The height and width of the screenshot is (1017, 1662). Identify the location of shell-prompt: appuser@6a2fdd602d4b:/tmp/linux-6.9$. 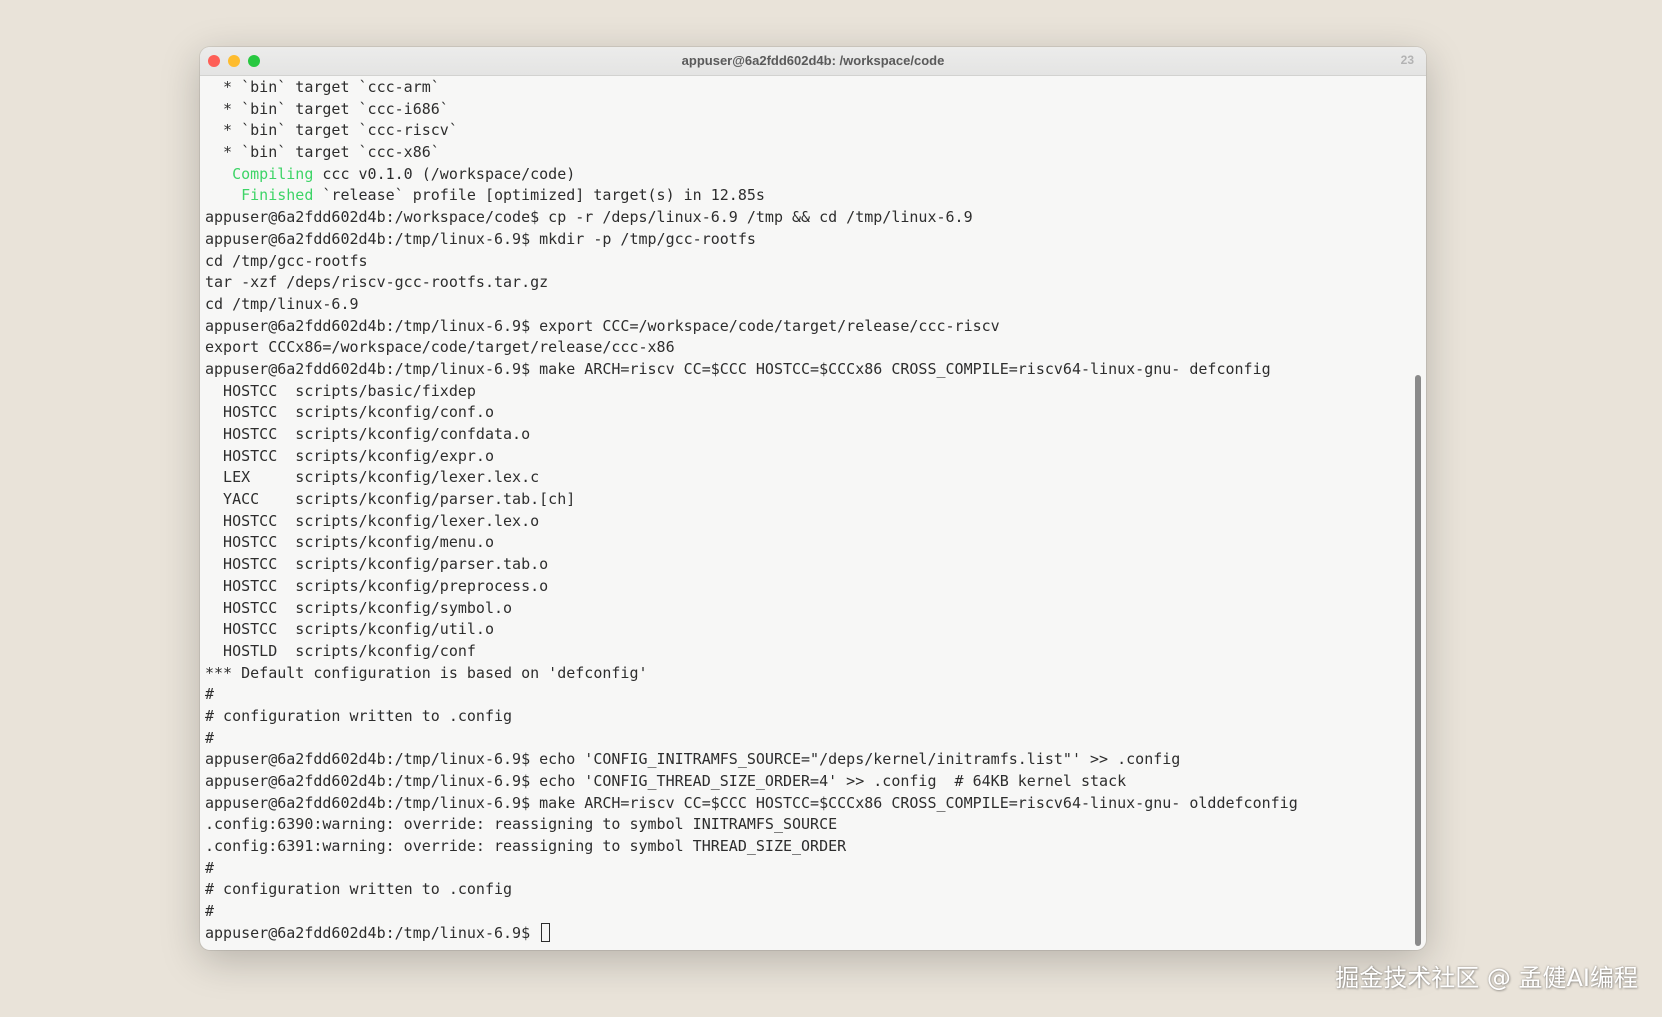
(372, 932).